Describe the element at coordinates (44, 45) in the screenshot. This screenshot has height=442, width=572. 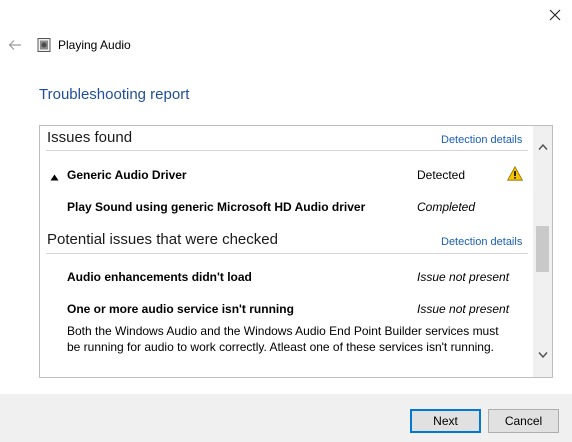
I see `speaker-app-icon` at that location.